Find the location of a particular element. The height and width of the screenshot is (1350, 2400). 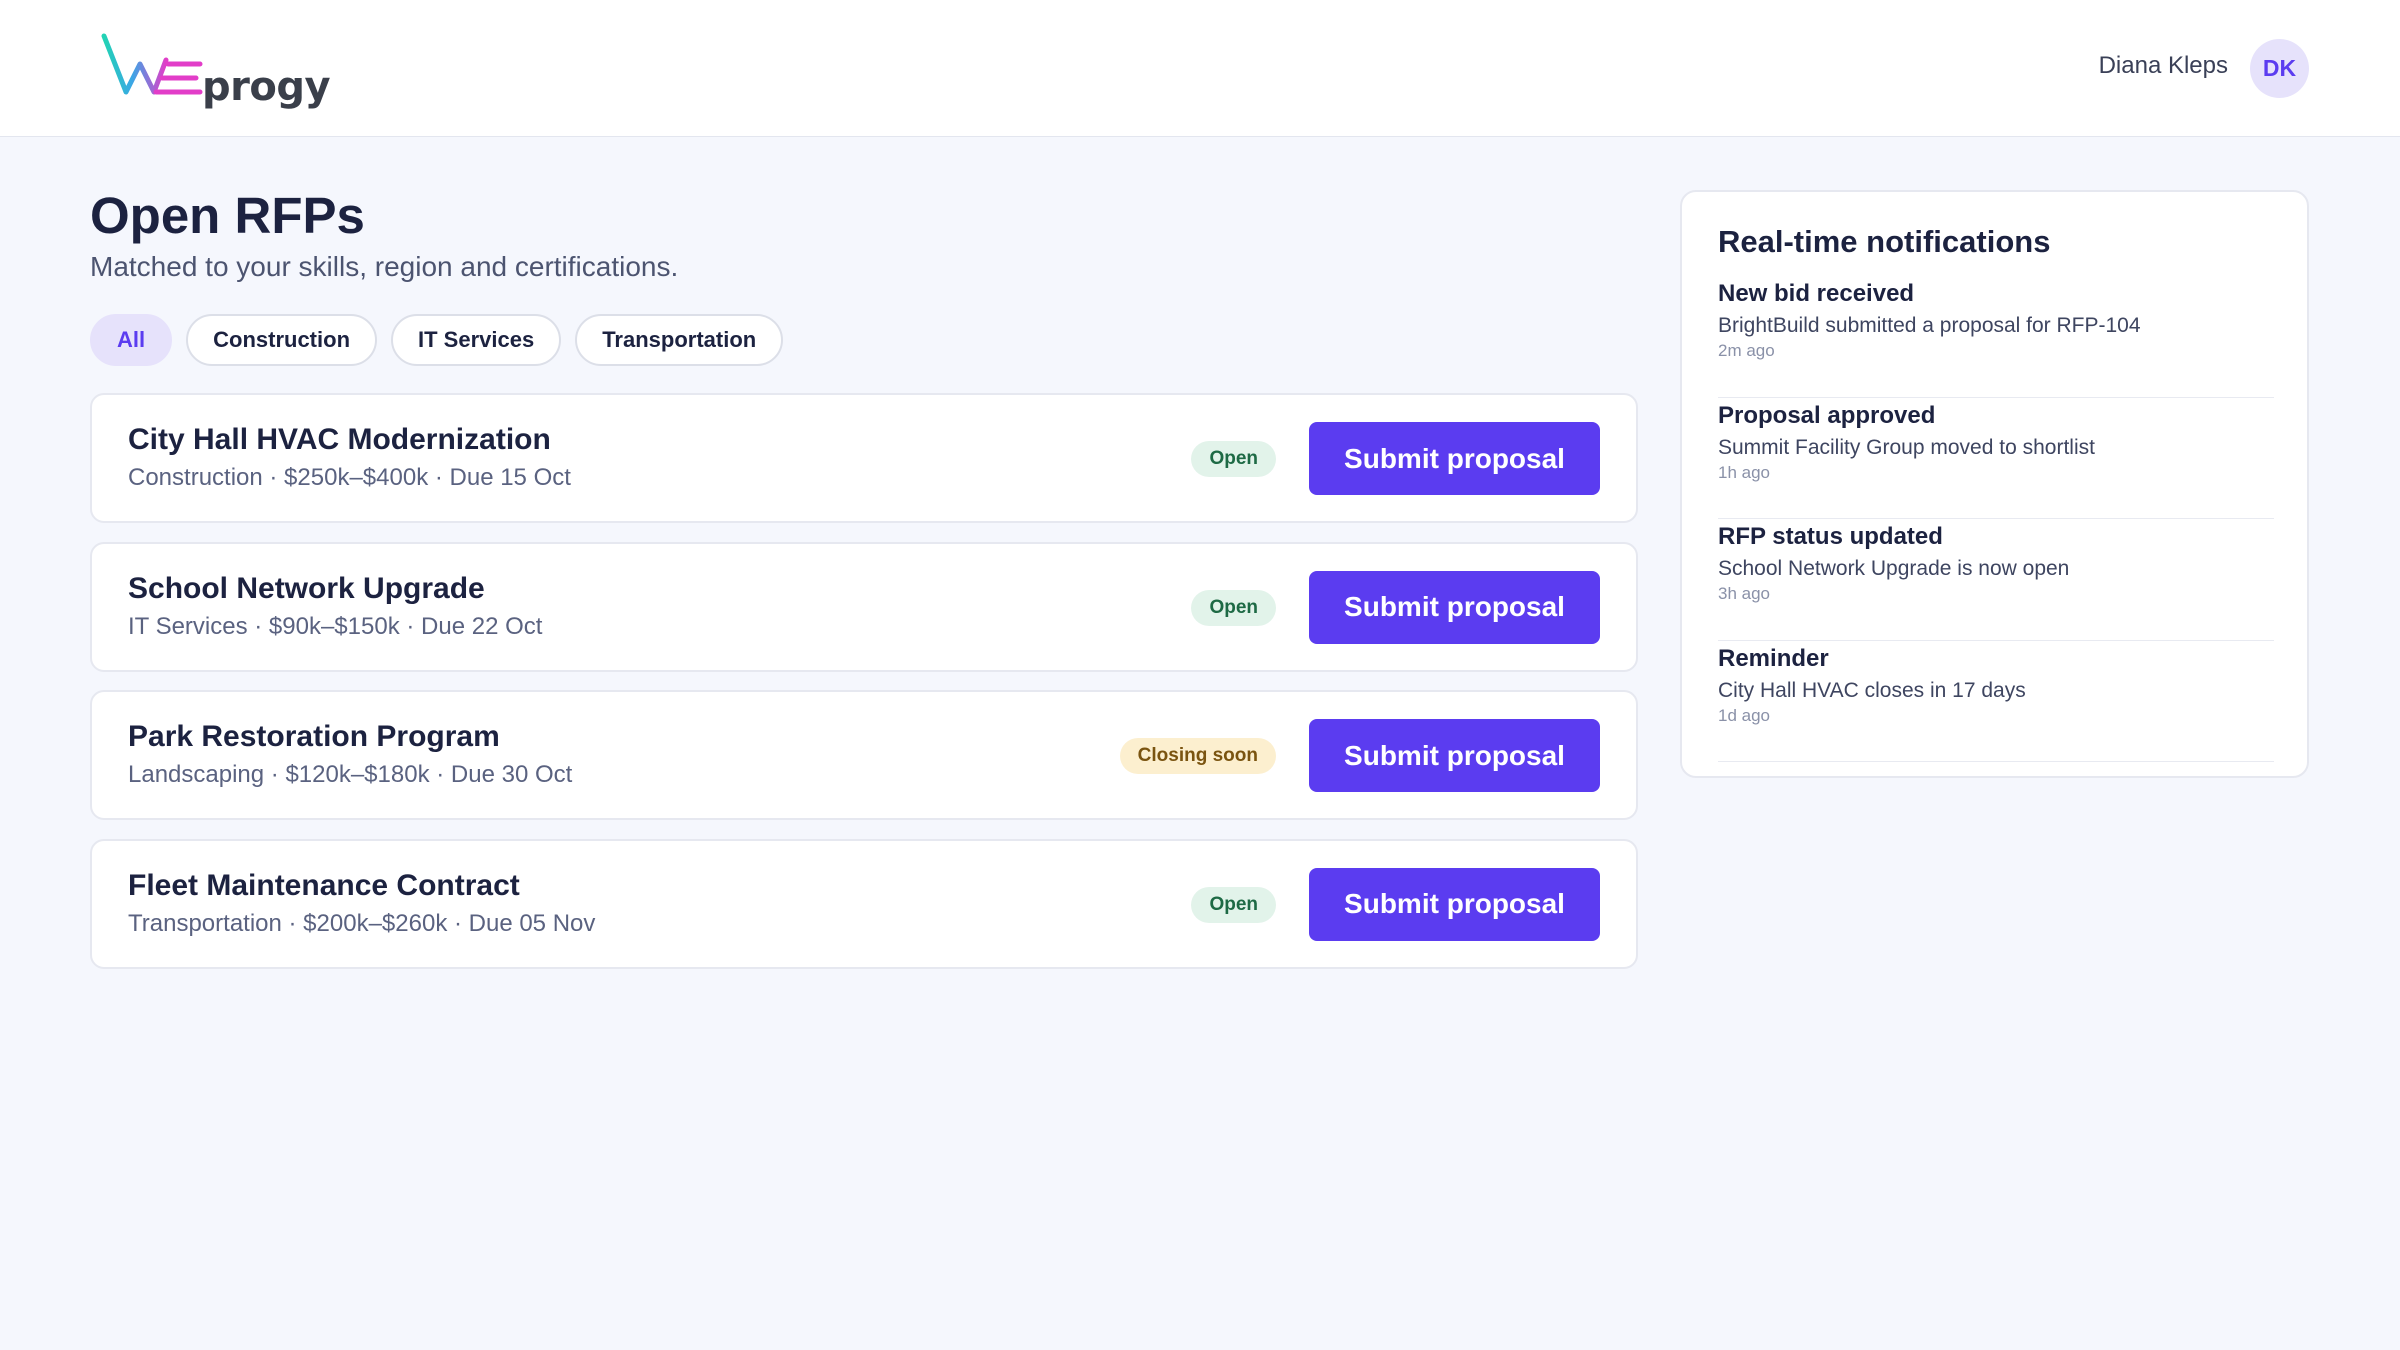

rfp-meta: Construction · $250k–$400k · Due 15 Oct is located at coordinates (349, 477).